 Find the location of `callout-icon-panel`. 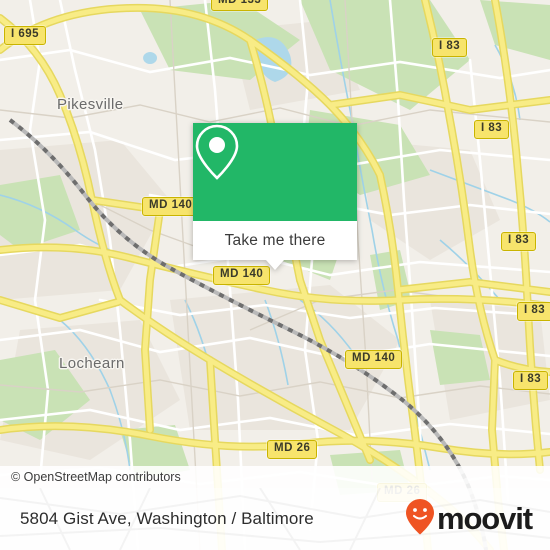

callout-icon-panel is located at coordinates (275, 172).